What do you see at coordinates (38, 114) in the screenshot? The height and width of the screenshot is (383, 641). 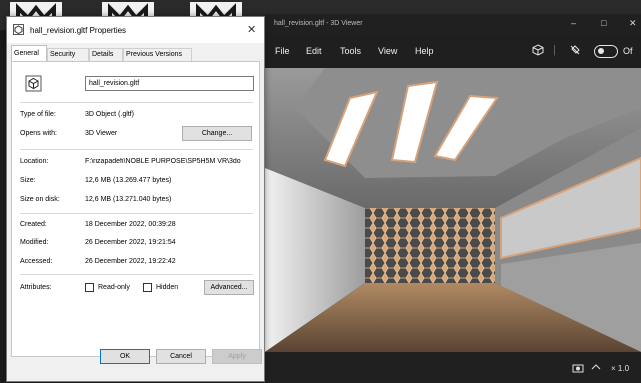 I see `type-label: Type of file:` at bounding box center [38, 114].